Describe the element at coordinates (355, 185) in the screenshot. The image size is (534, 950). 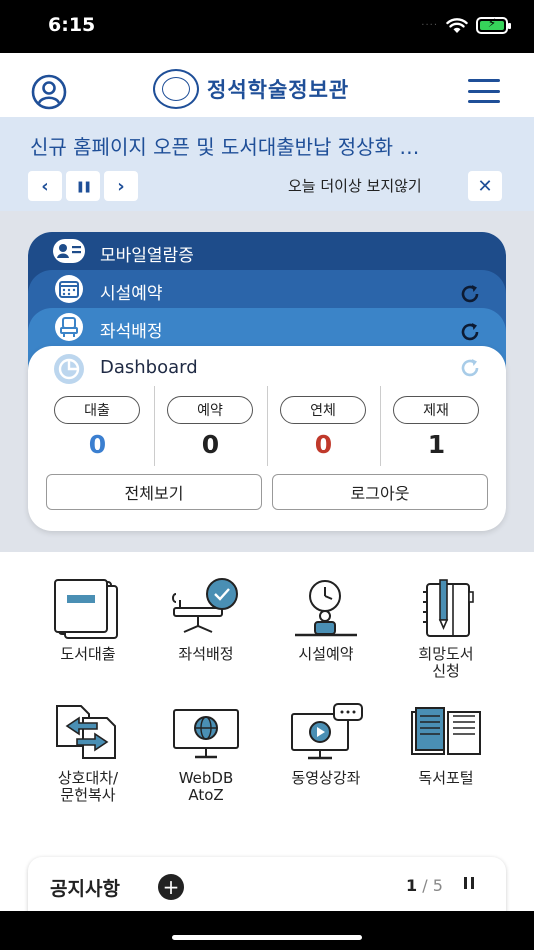
I see `banner-hide-today: 오늘 더이상 보지않기` at that location.